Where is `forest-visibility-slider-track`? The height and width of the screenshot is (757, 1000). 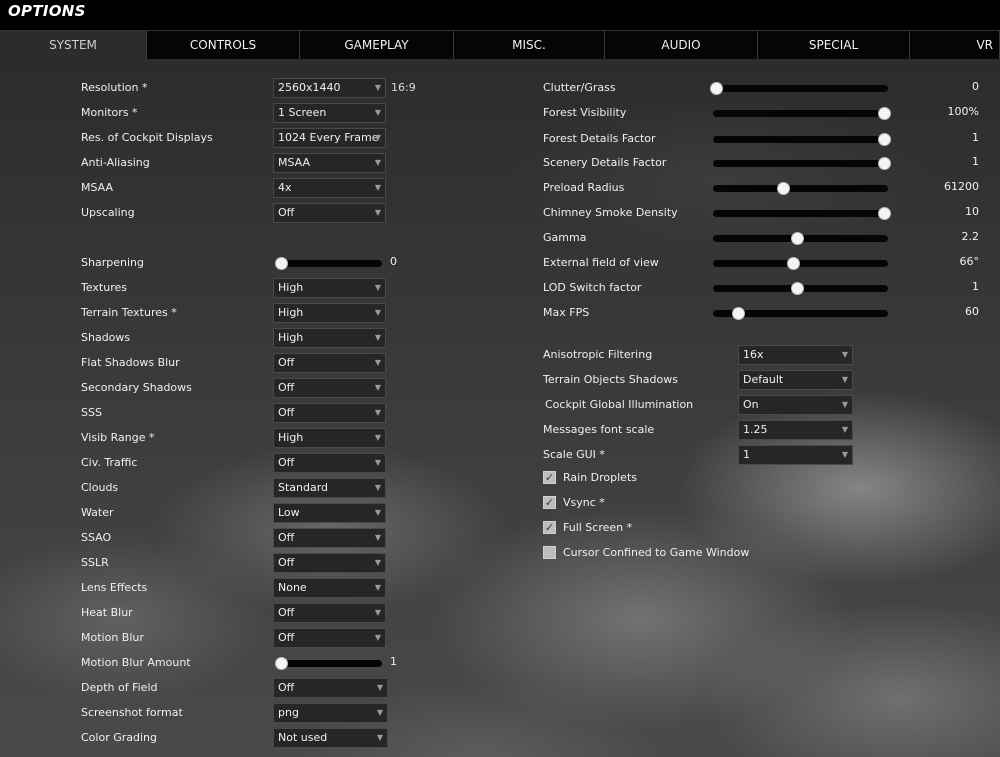
forest-visibility-slider-track is located at coordinates (800, 113).